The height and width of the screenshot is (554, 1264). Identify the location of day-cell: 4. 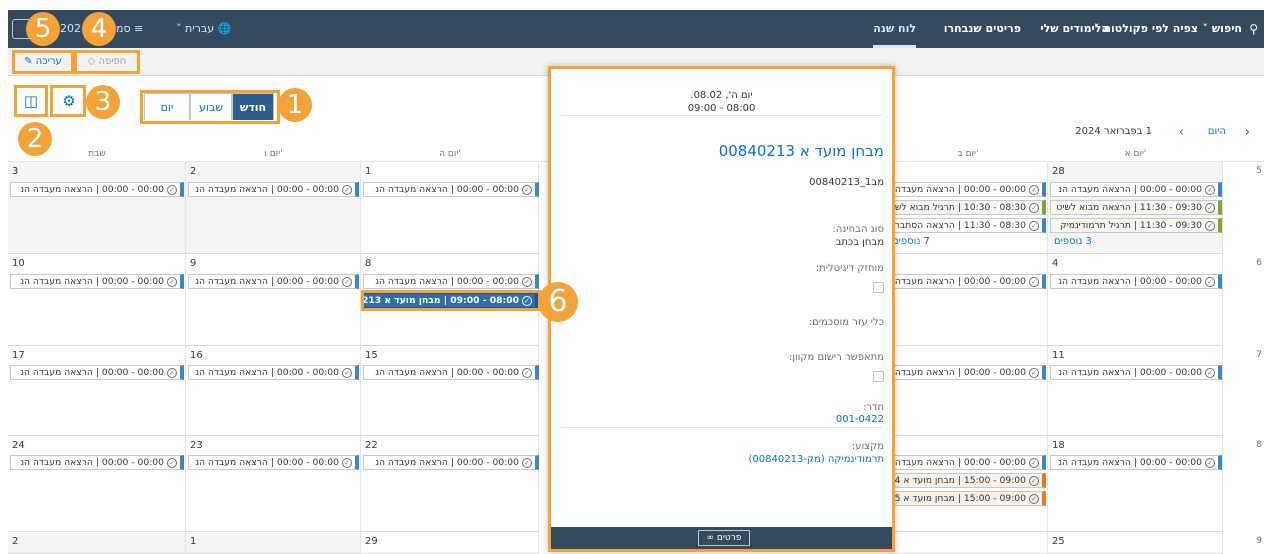
(1135, 300).